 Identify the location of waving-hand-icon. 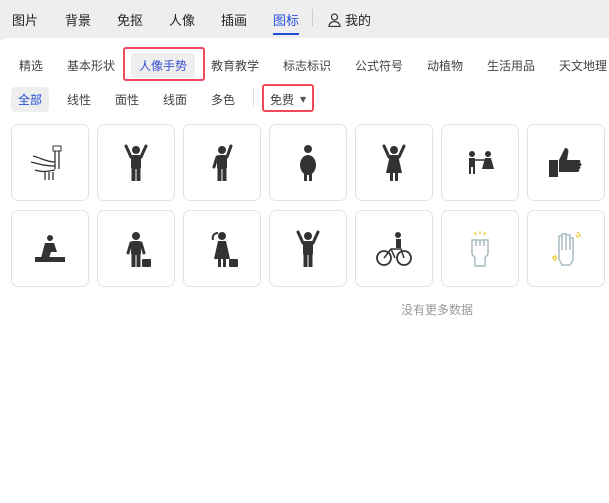
(566, 248).